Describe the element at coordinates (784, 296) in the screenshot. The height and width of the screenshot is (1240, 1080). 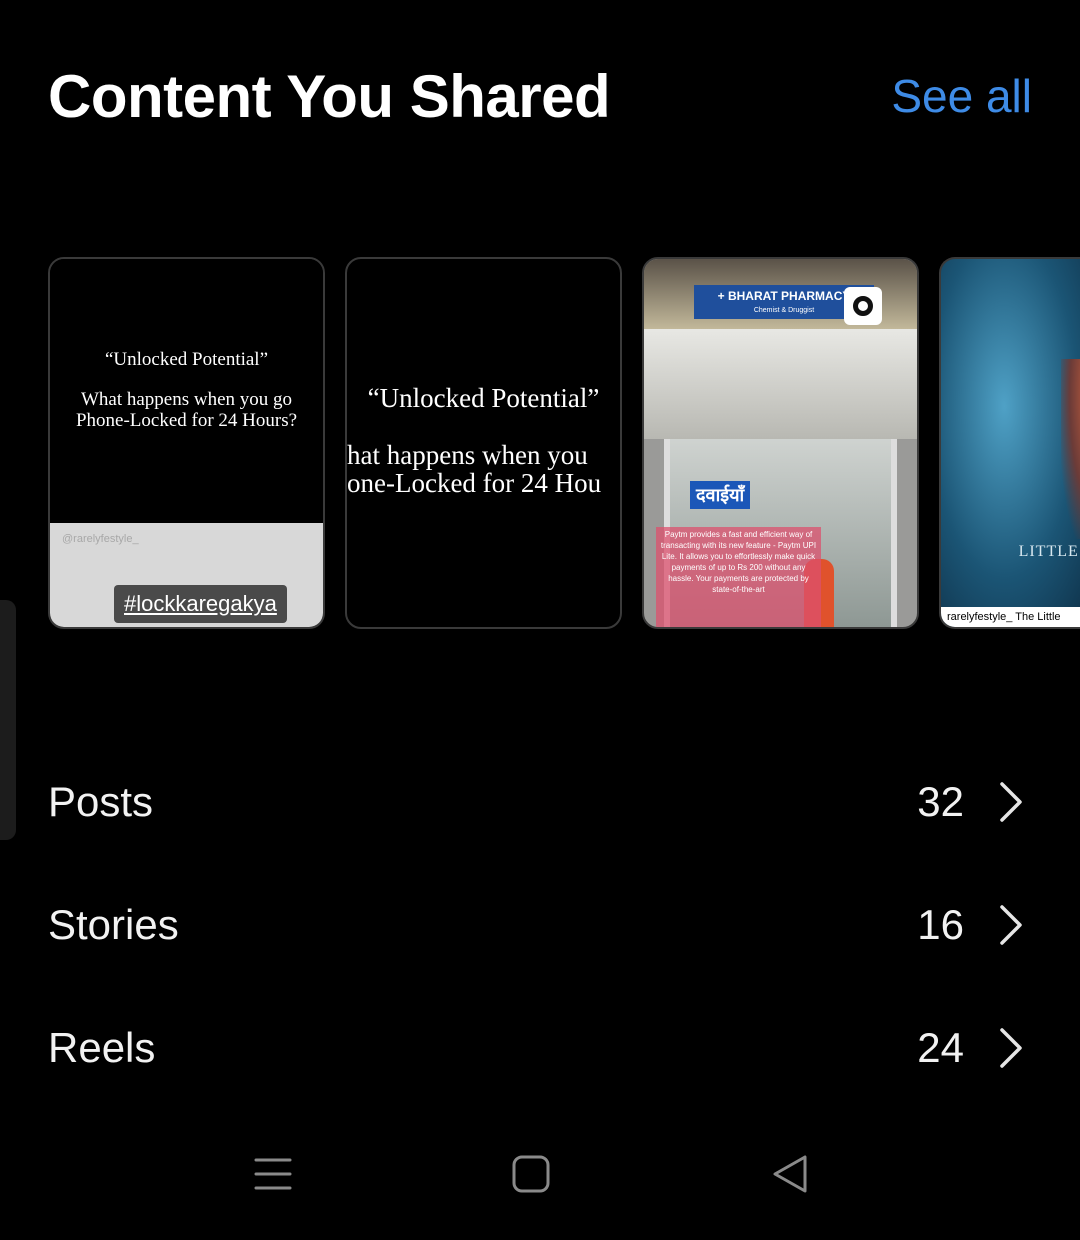
I see `shop-sign-text: + BHARAT PHARMACY` at that location.